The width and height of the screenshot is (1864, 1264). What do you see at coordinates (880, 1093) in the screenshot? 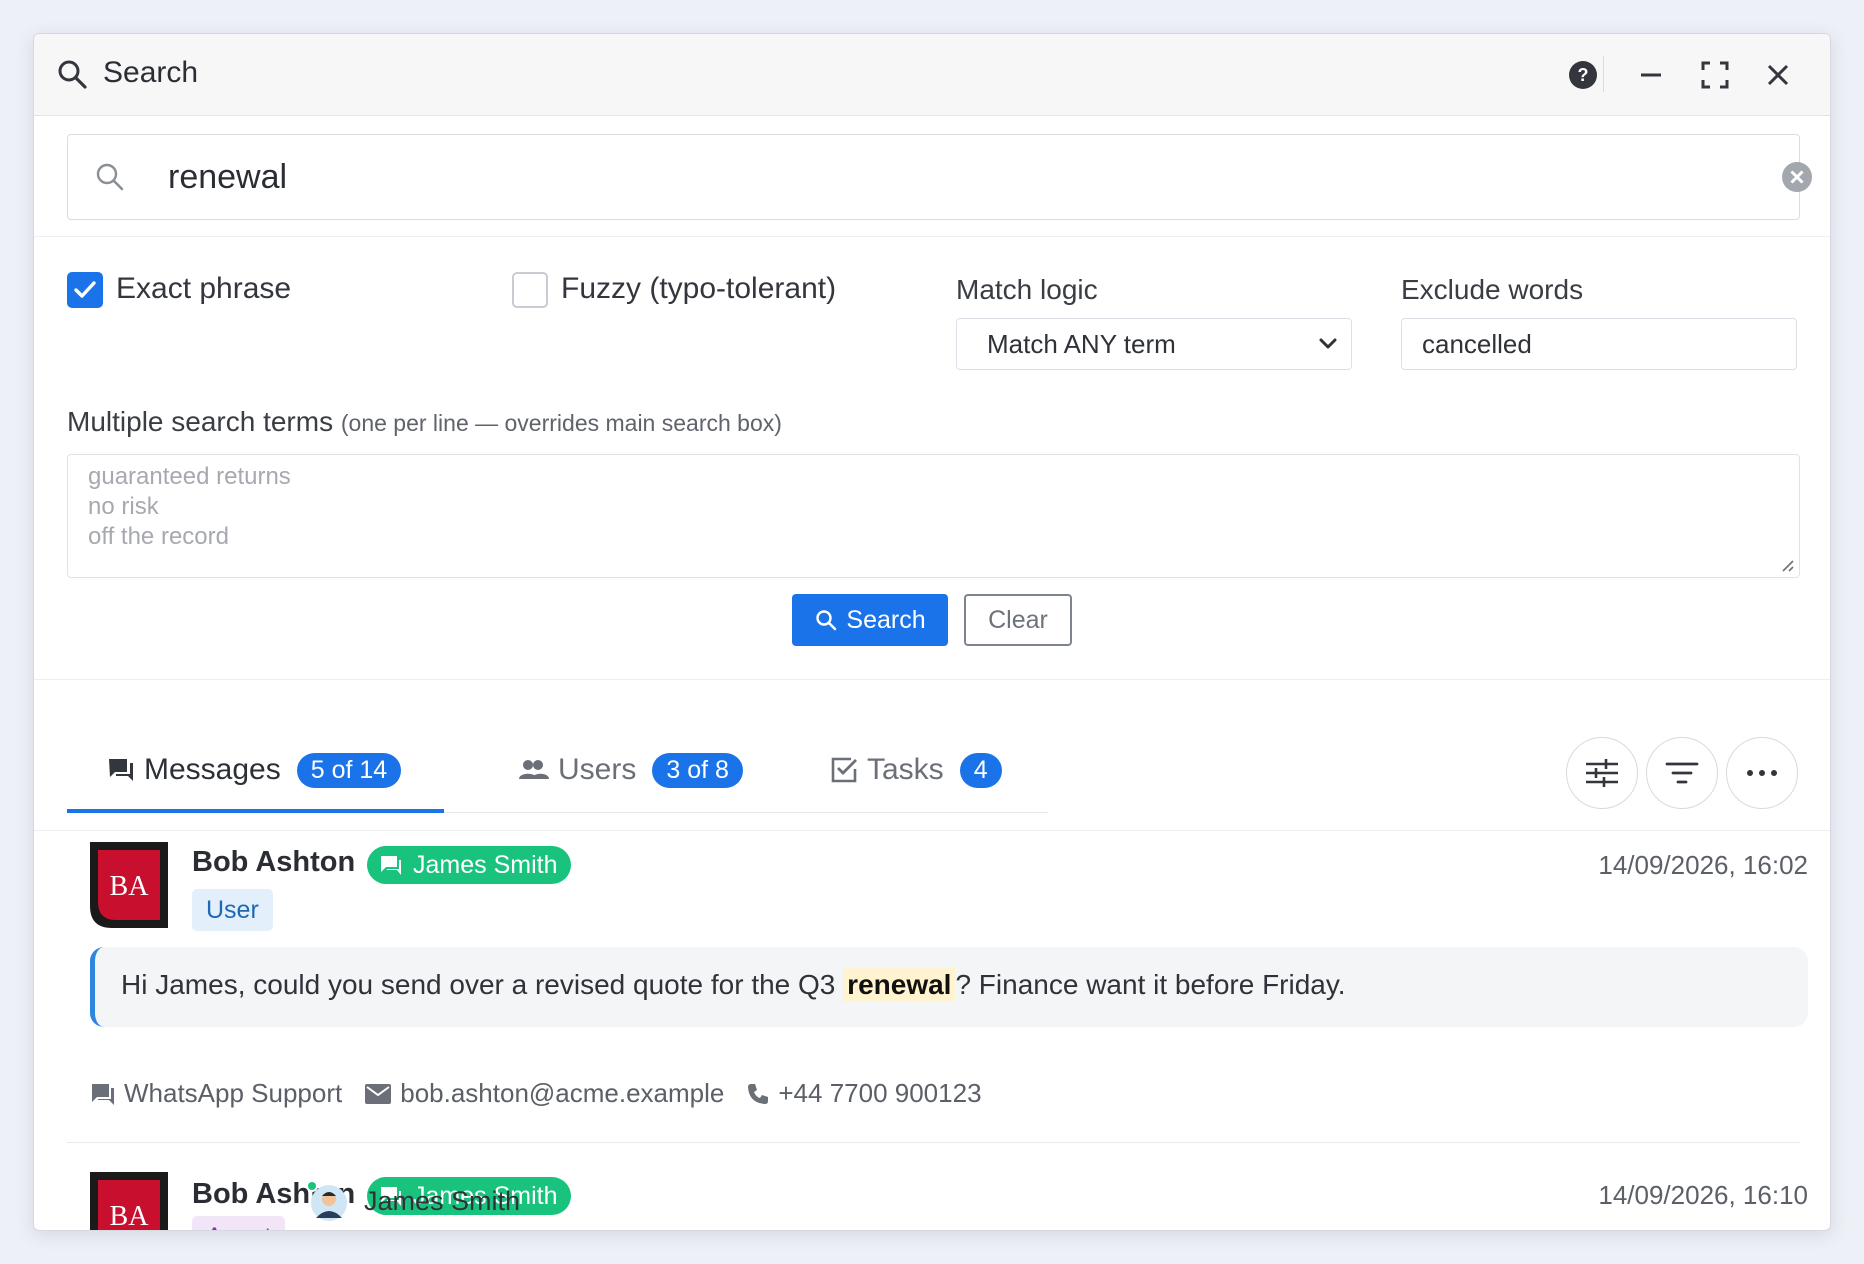
I see `sender-phone: +44 7700 900123` at bounding box center [880, 1093].